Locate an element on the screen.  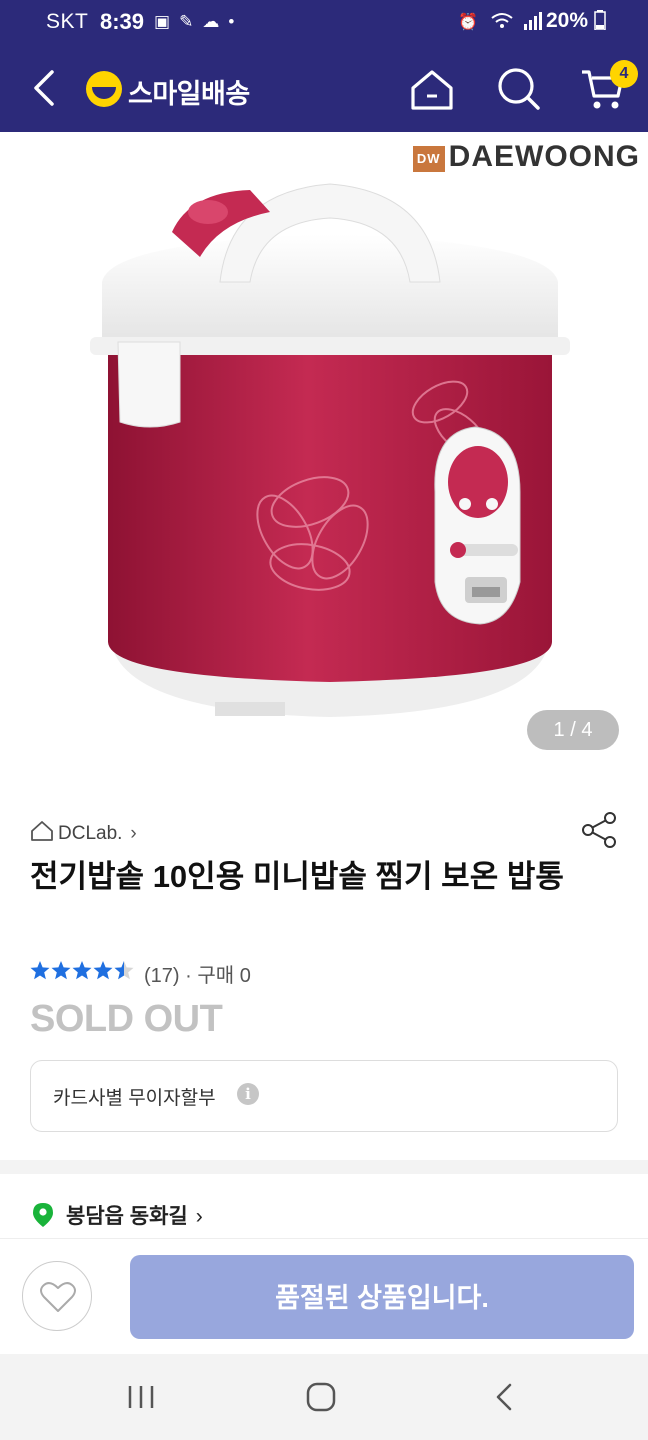
brand-logo: DW DAEWOONG is located at coordinates (526, 157).